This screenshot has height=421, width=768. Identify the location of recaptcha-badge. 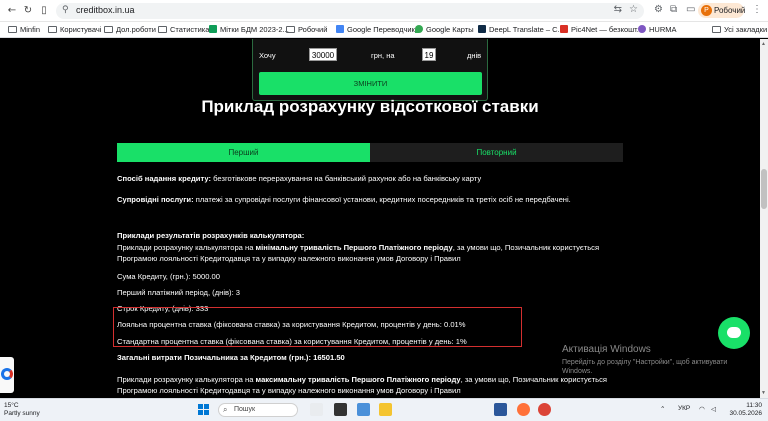
(7, 375).